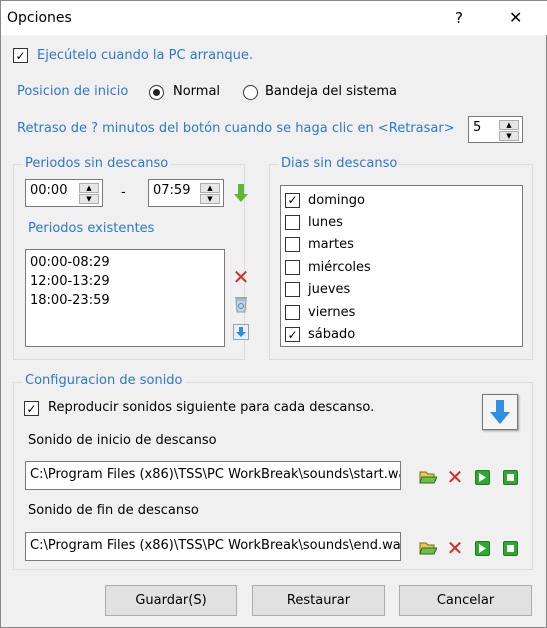 The width and height of the screenshot is (547, 628). What do you see at coordinates (39, 18) in the screenshot?
I see `window-title: Opciones` at bounding box center [39, 18].